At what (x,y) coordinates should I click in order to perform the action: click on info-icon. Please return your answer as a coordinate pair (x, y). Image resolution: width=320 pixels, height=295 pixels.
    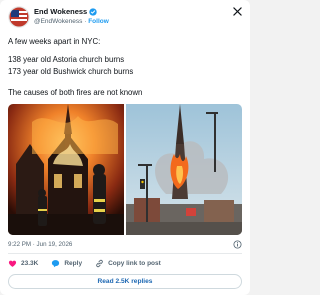
    Looking at the image, I should click on (237, 244).